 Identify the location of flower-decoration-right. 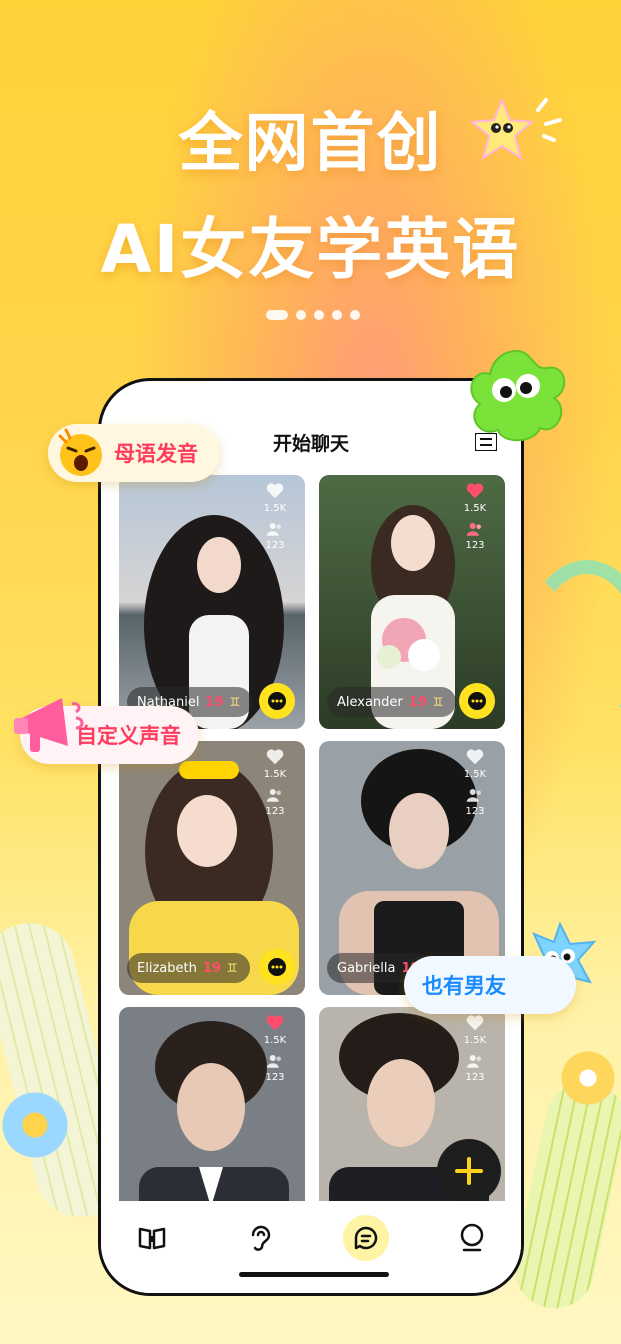
(588, 1078).